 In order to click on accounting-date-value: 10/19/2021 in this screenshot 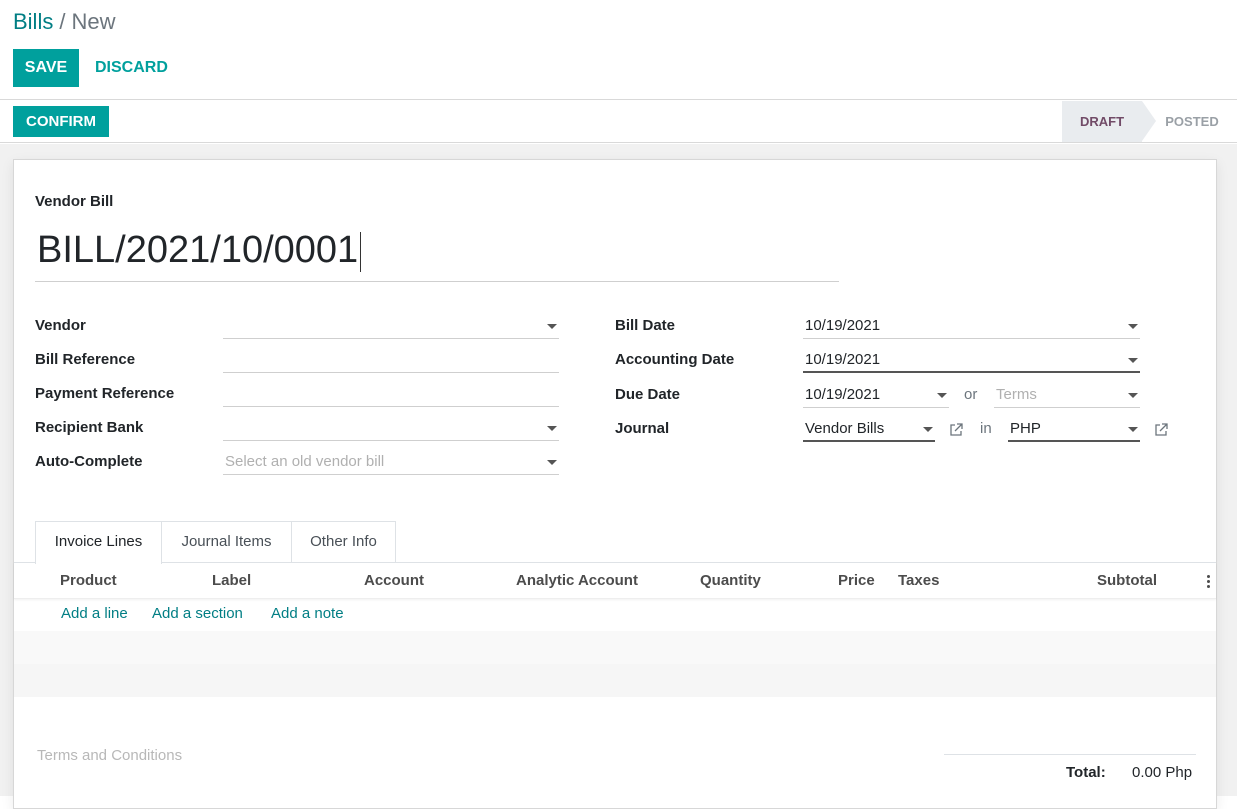, I will do `click(843, 359)`.